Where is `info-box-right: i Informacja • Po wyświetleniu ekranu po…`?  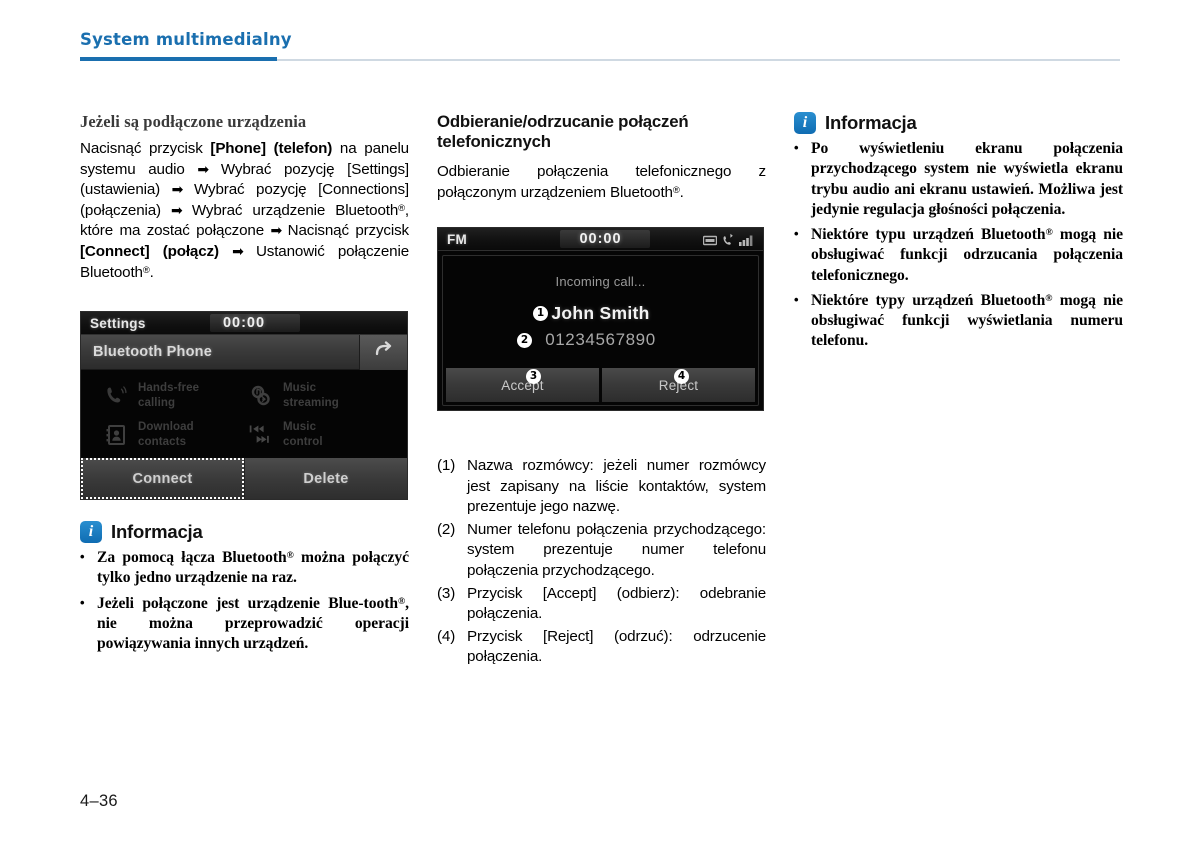 info-box-right: i Informacja • Po wyświetleniu ekranu po… is located at coordinates (958, 232).